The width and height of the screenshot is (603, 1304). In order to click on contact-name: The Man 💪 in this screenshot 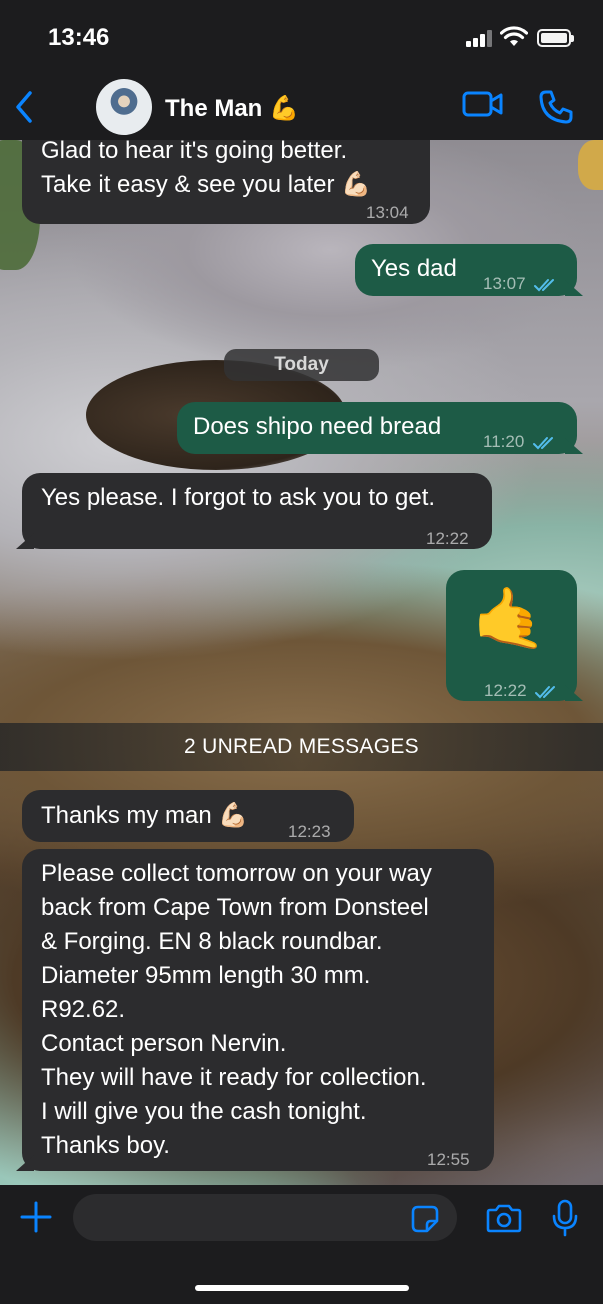, I will do `click(232, 108)`.